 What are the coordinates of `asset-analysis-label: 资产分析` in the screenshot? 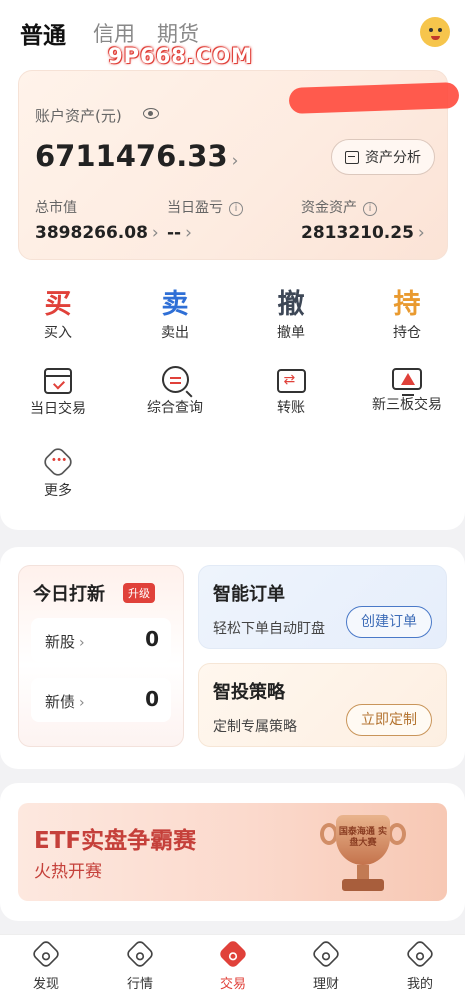 It's located at (393, 158).